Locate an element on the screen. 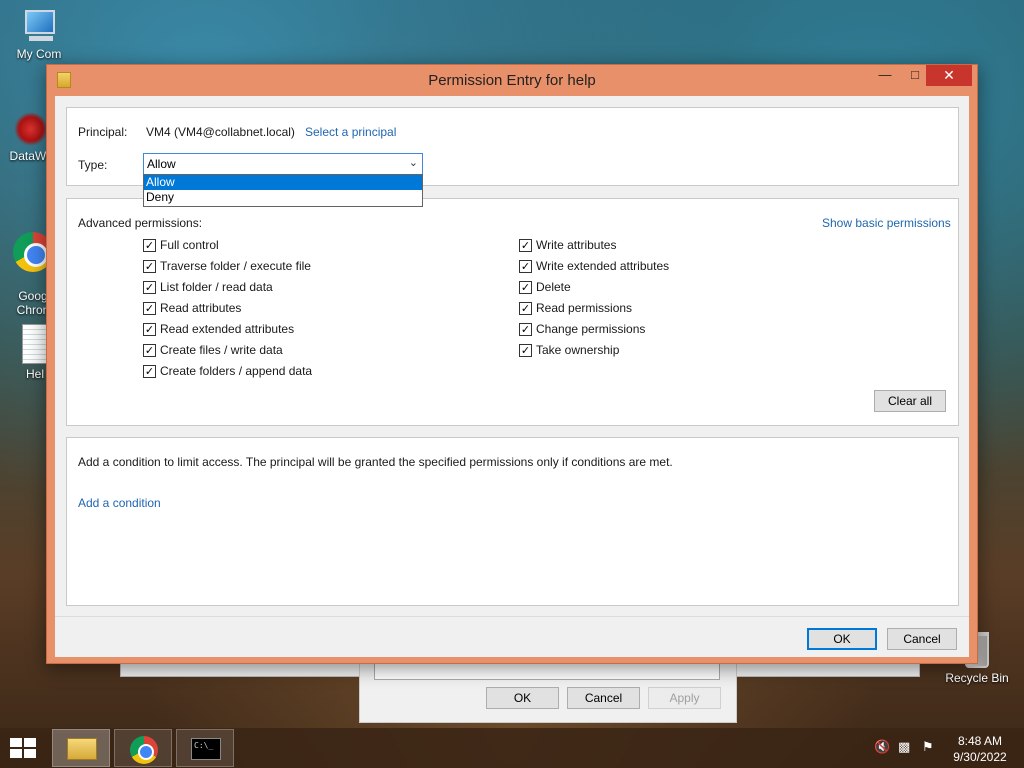  clock-time: 8:48 AM is located at coordinates (980, 741).